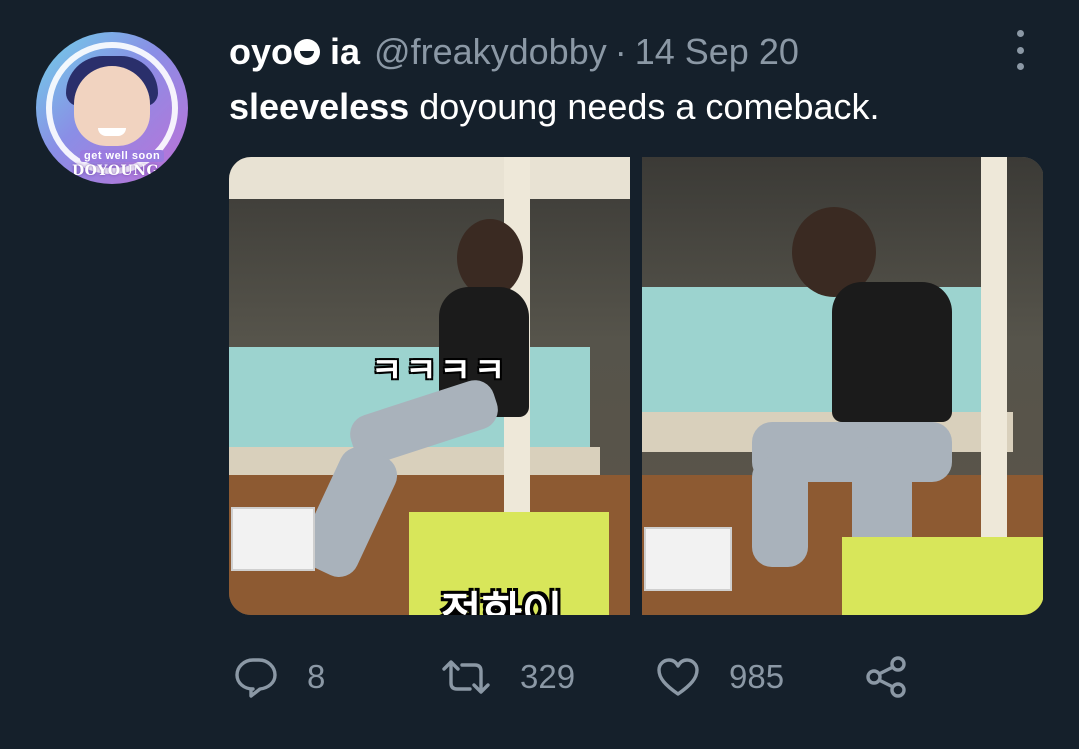 The image size is (1079, 749). Describe the element at coordinates (122, 156) in the screenshot. I see `avatar-caption-top: get well soon` at that location.